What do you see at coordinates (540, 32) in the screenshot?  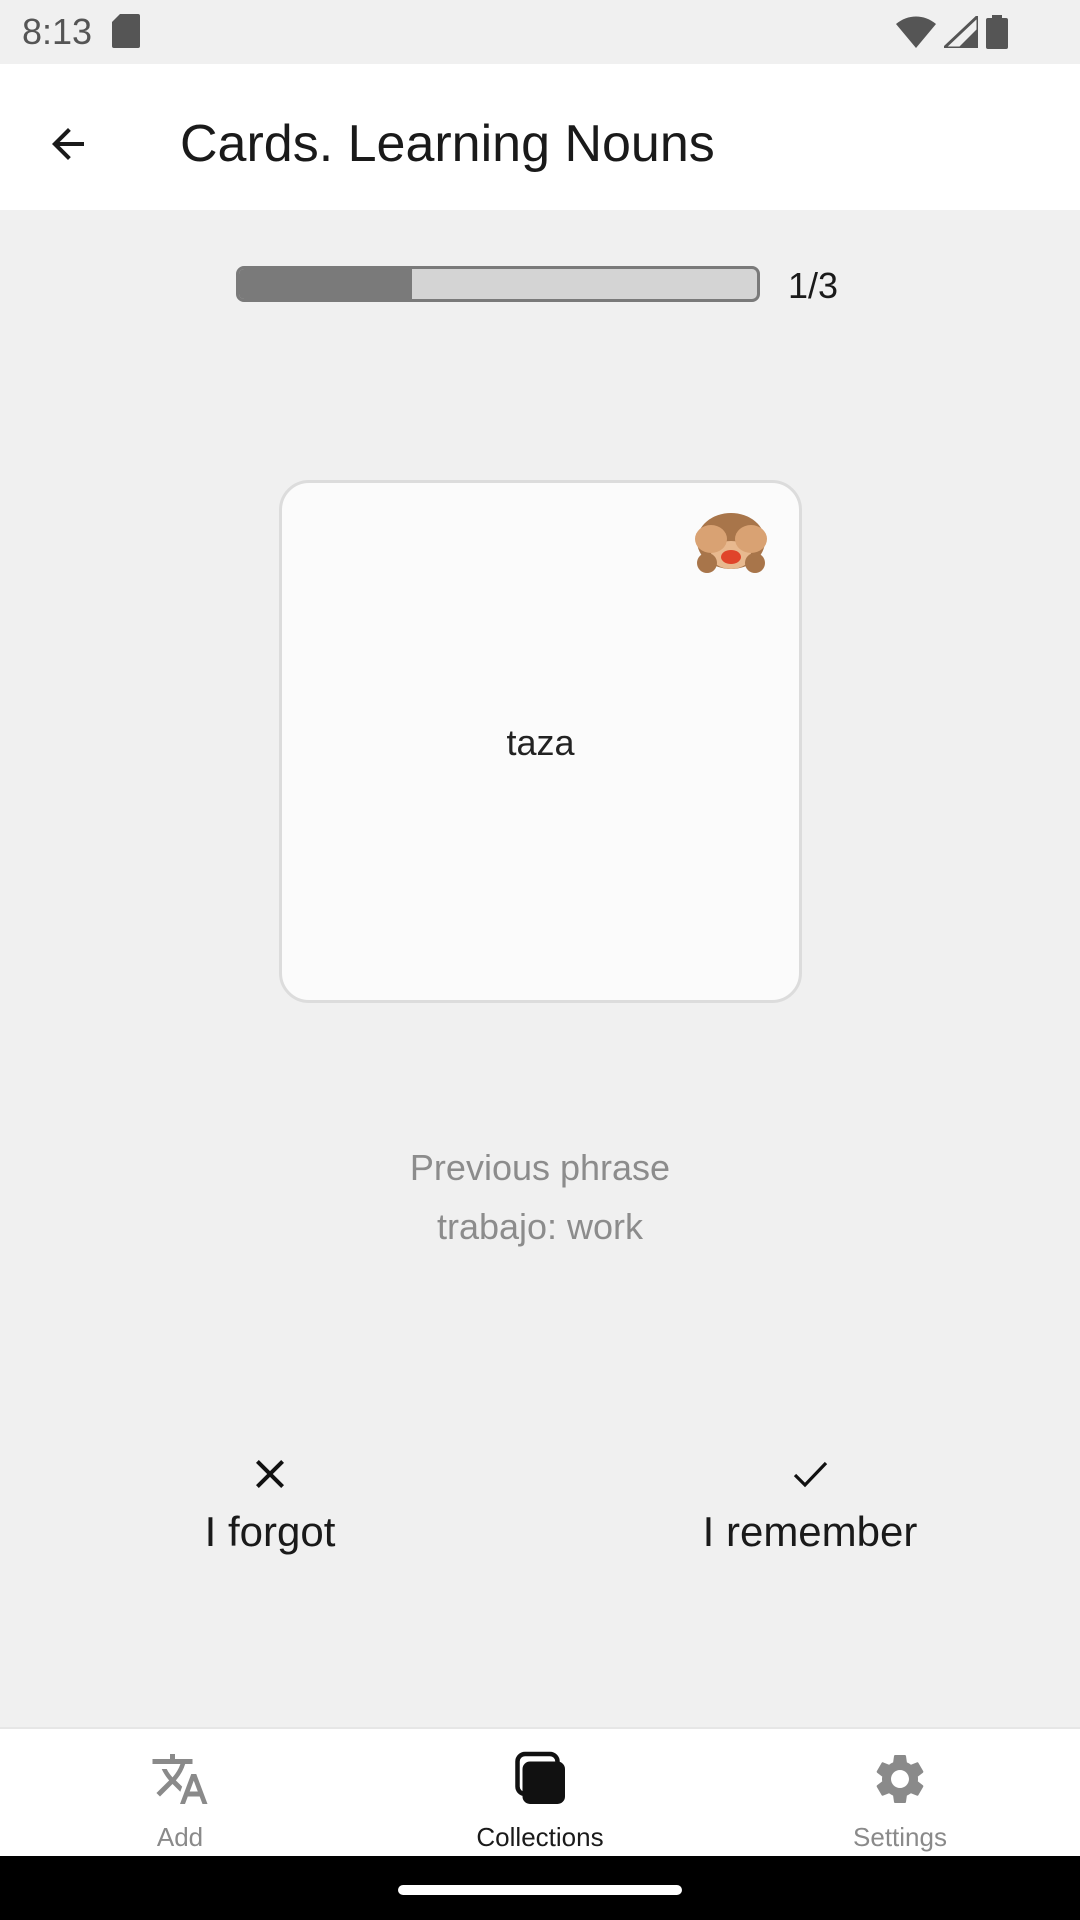 I see `status-bar: 8:13` at bounding box center [540, 32].